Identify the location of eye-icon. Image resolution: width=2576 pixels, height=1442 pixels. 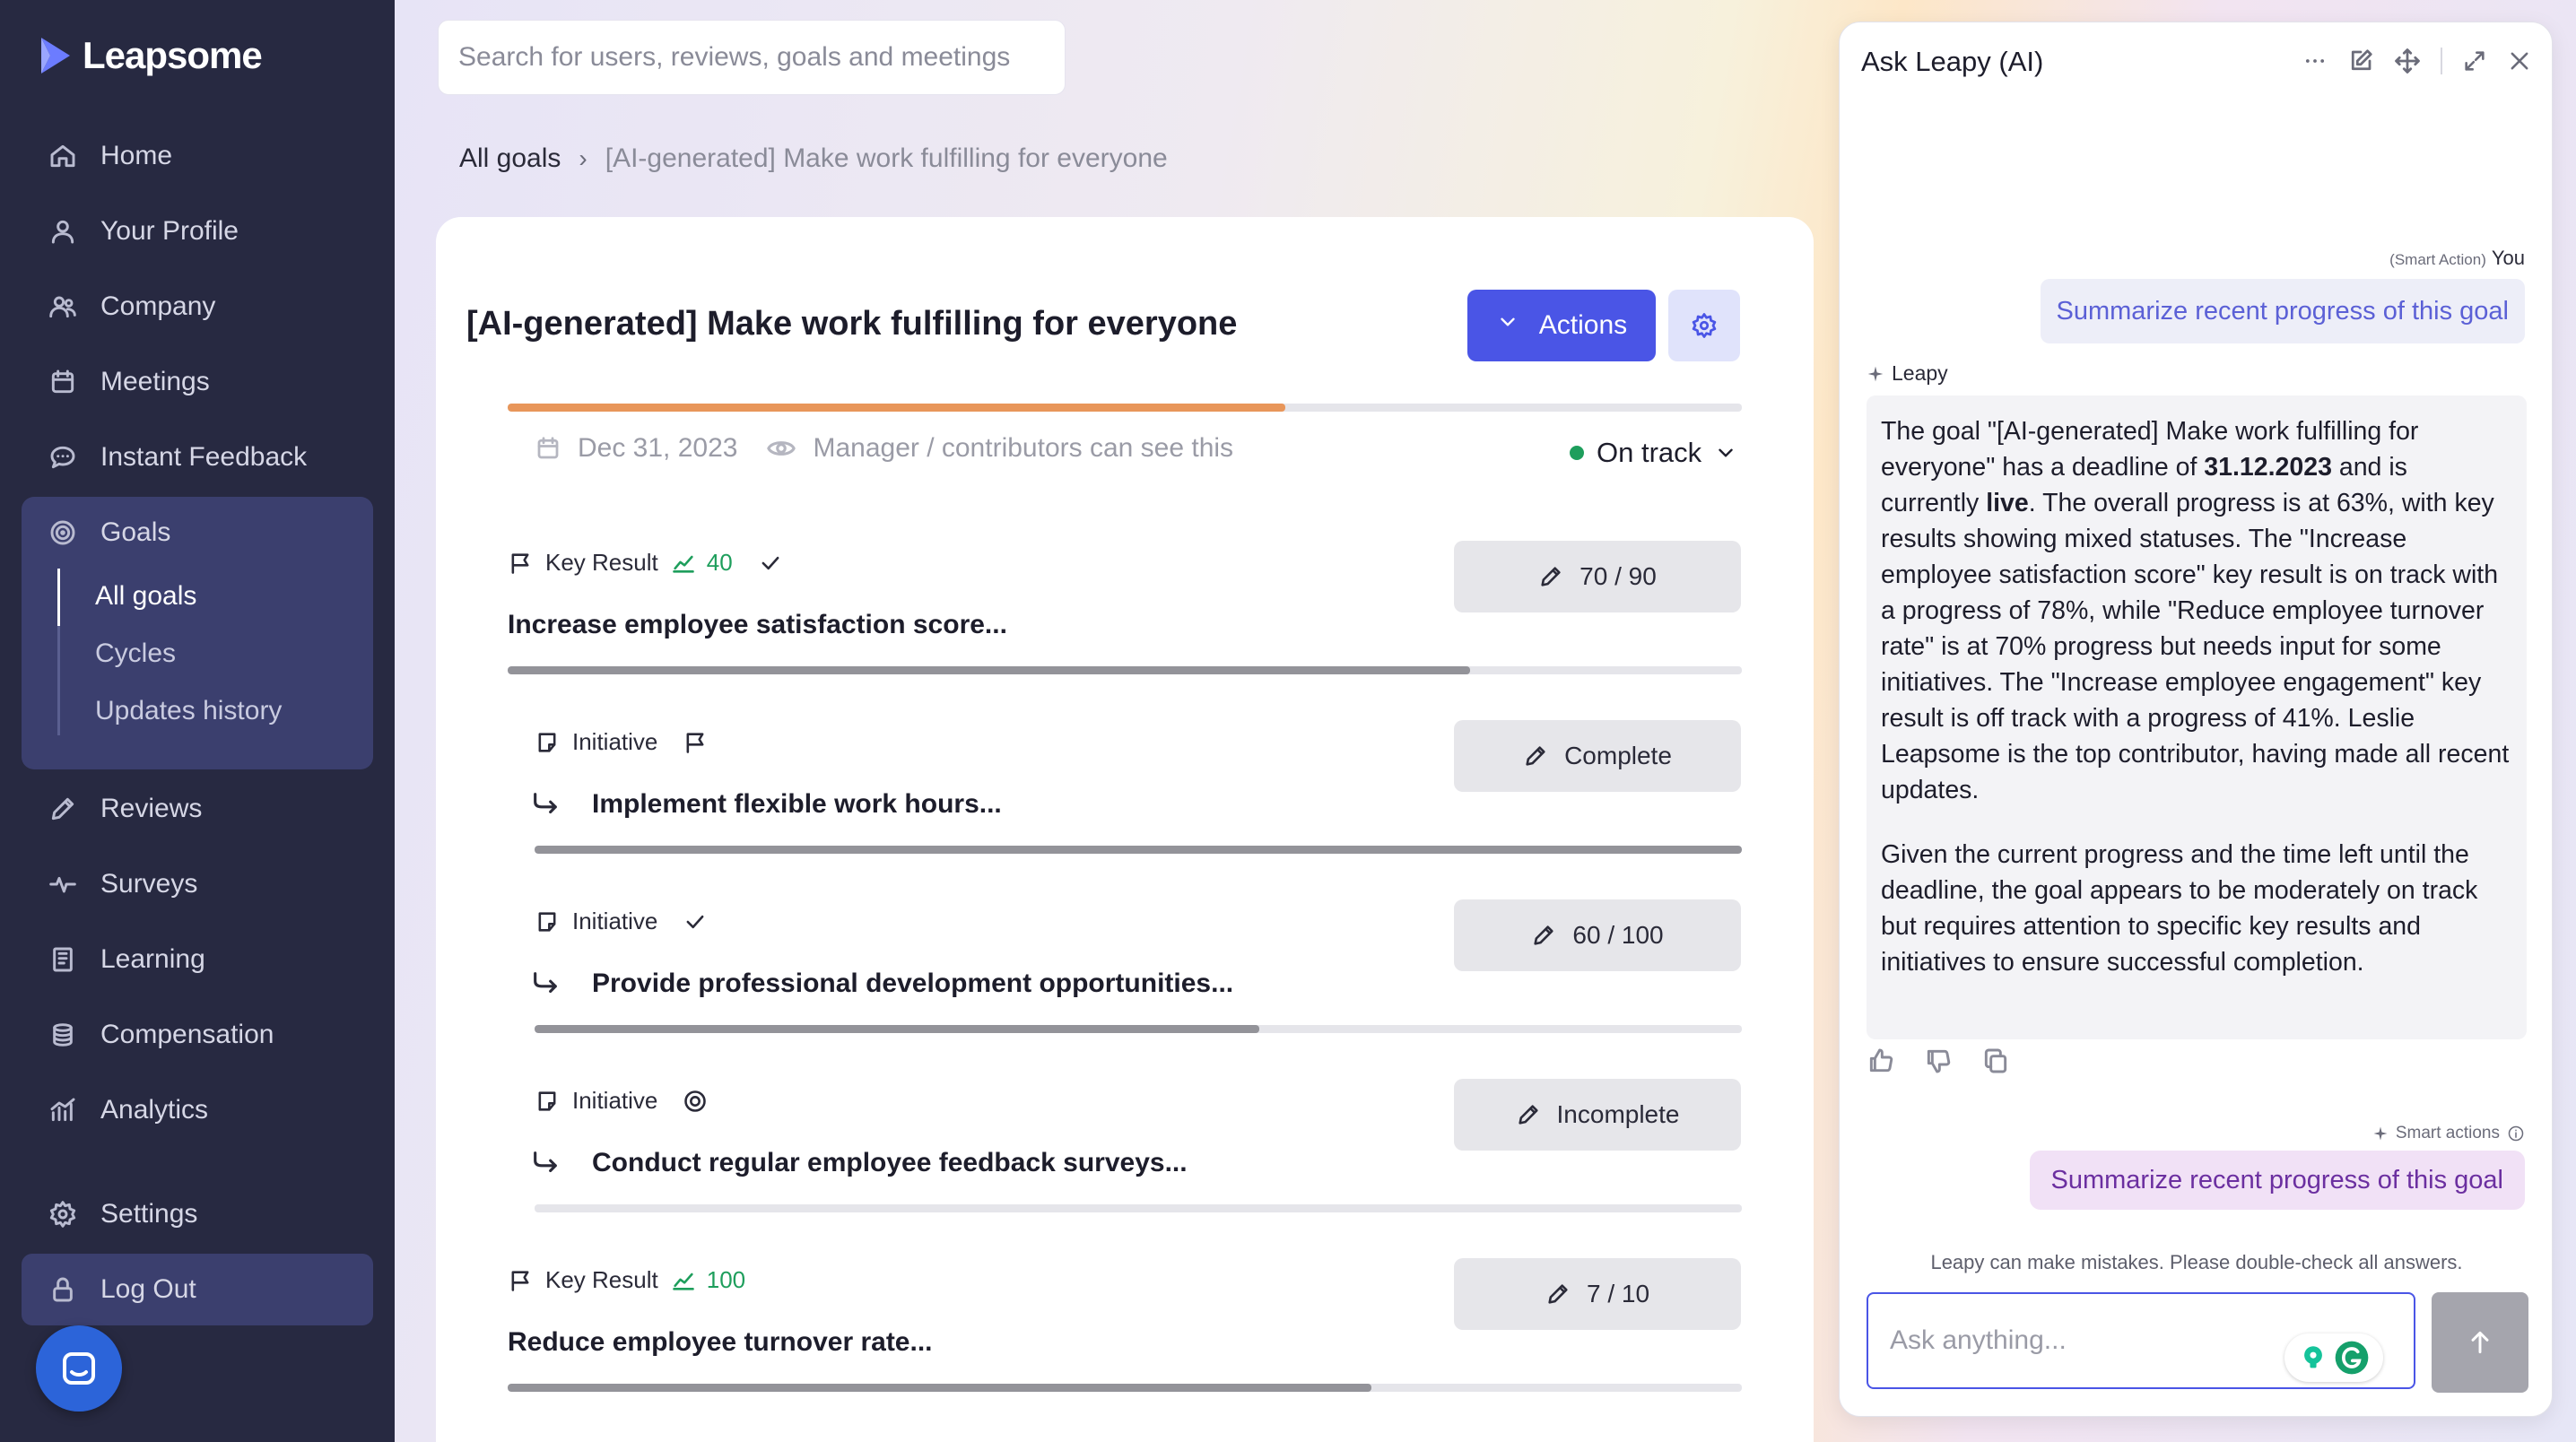
(781, 448).